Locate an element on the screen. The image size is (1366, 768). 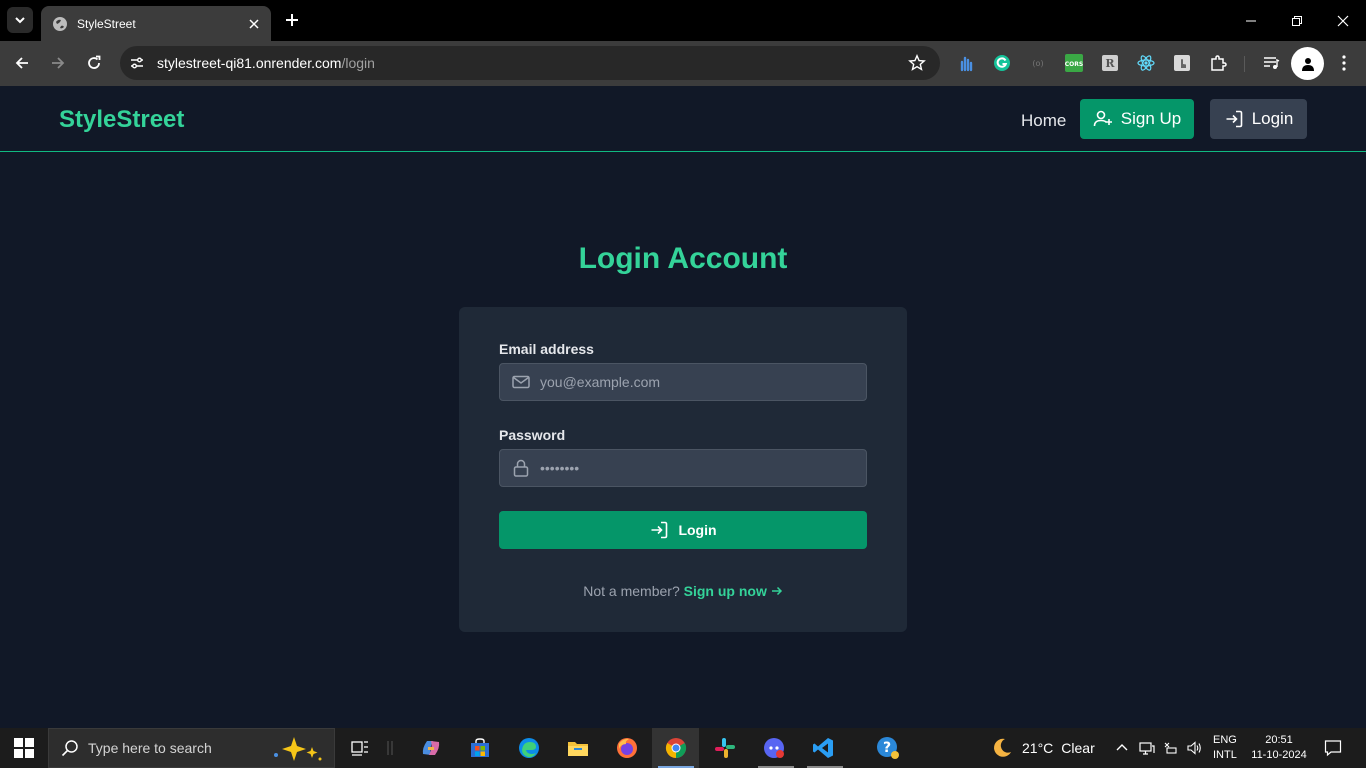
url-host: stylestreet-qi81.onrender.com is located at coordinates (249, 63).